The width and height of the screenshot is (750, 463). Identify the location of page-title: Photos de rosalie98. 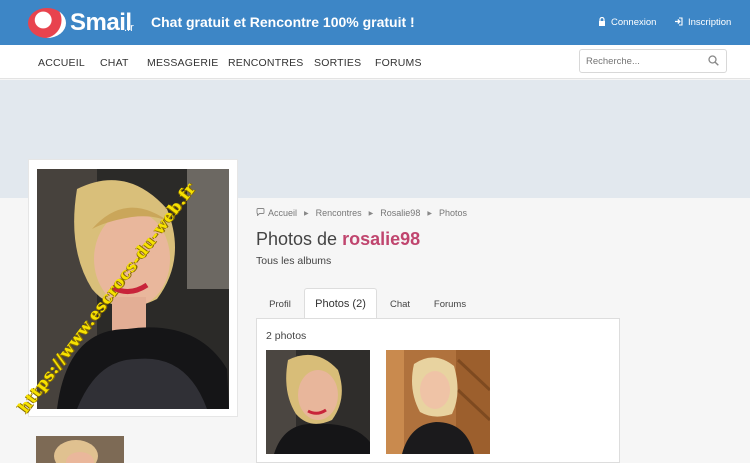
(338, 239).